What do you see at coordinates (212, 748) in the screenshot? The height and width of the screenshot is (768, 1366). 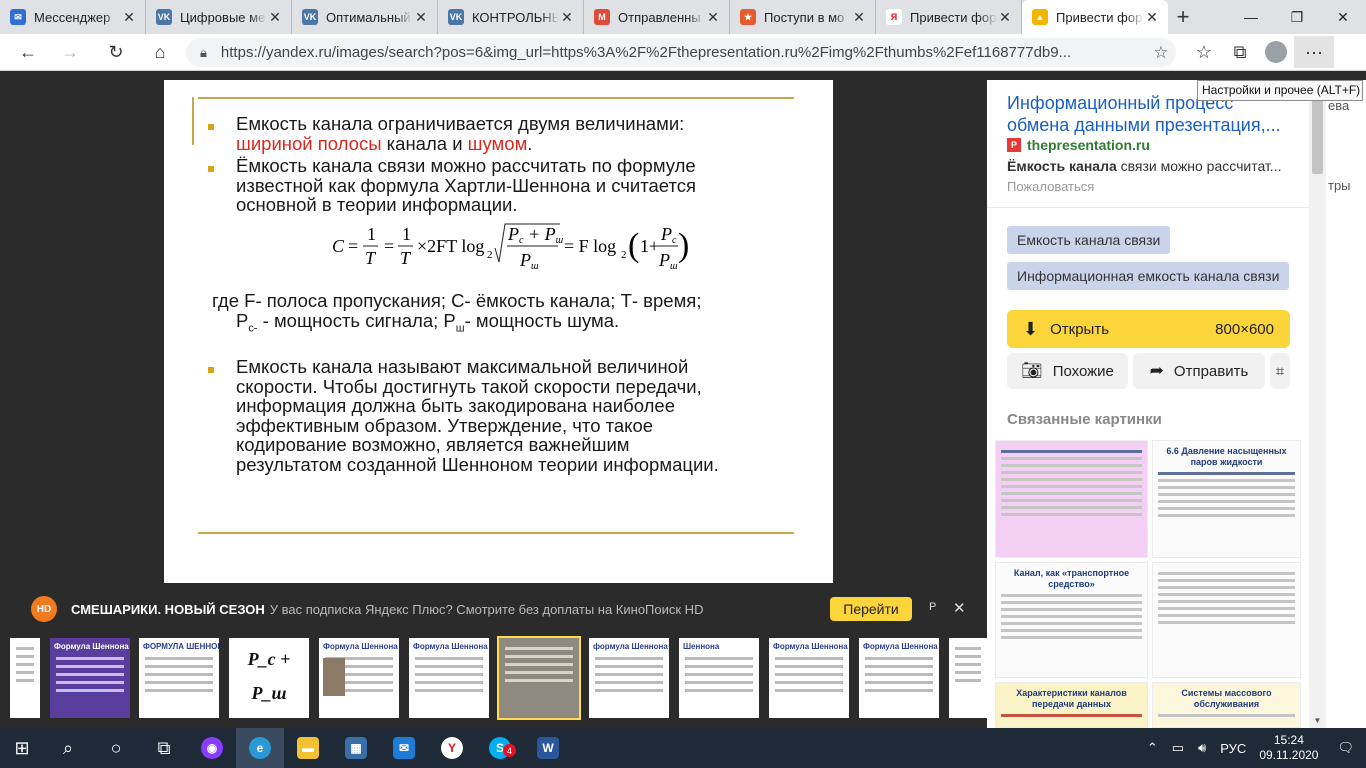 I see `alice-icon: ◉` at bounding box center [212, 748].